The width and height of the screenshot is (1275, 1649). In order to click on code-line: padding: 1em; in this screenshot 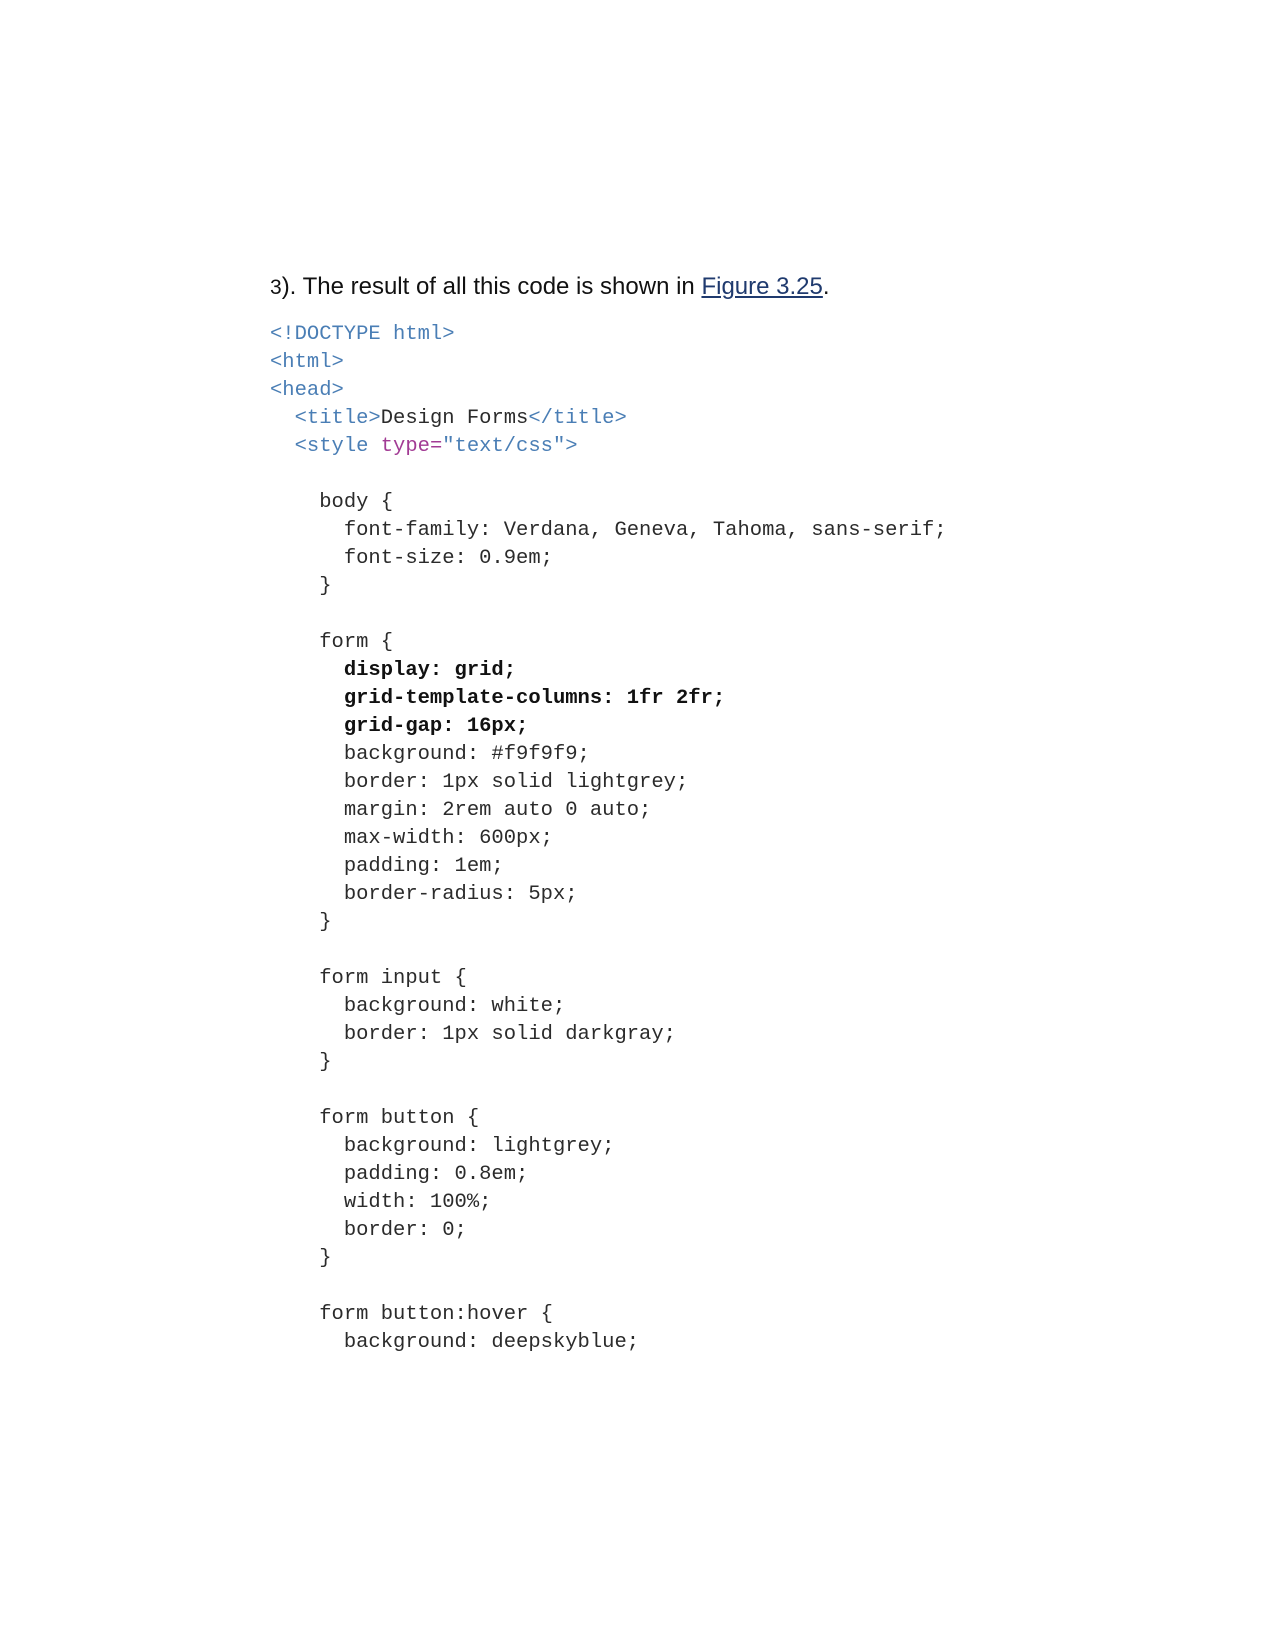, I will do `click(608, 867)`.